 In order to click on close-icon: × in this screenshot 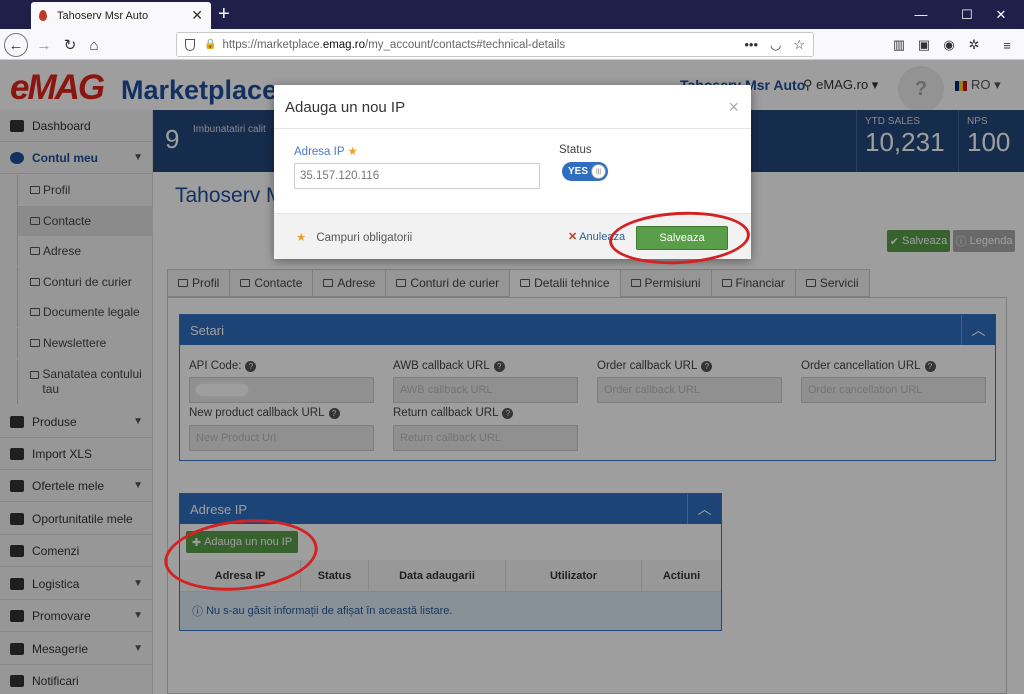, I will do `click(733, 107)`.